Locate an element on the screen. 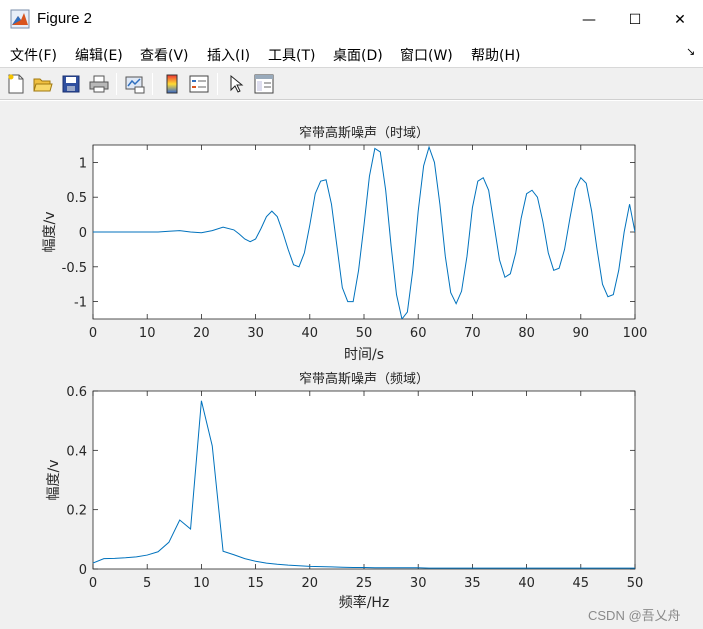 The height and width of the screenshot is (629, 703). x-tick-label: 35 is located at coordinates (472, 583).